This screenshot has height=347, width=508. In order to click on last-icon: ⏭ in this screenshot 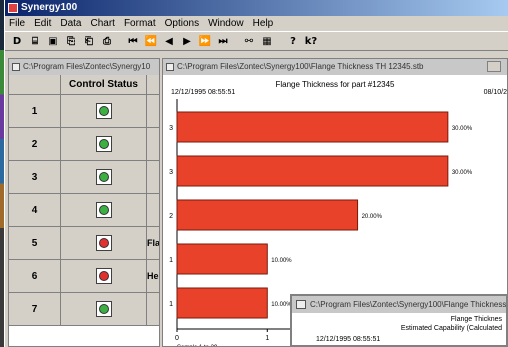, I will do `click(223, 41)`.